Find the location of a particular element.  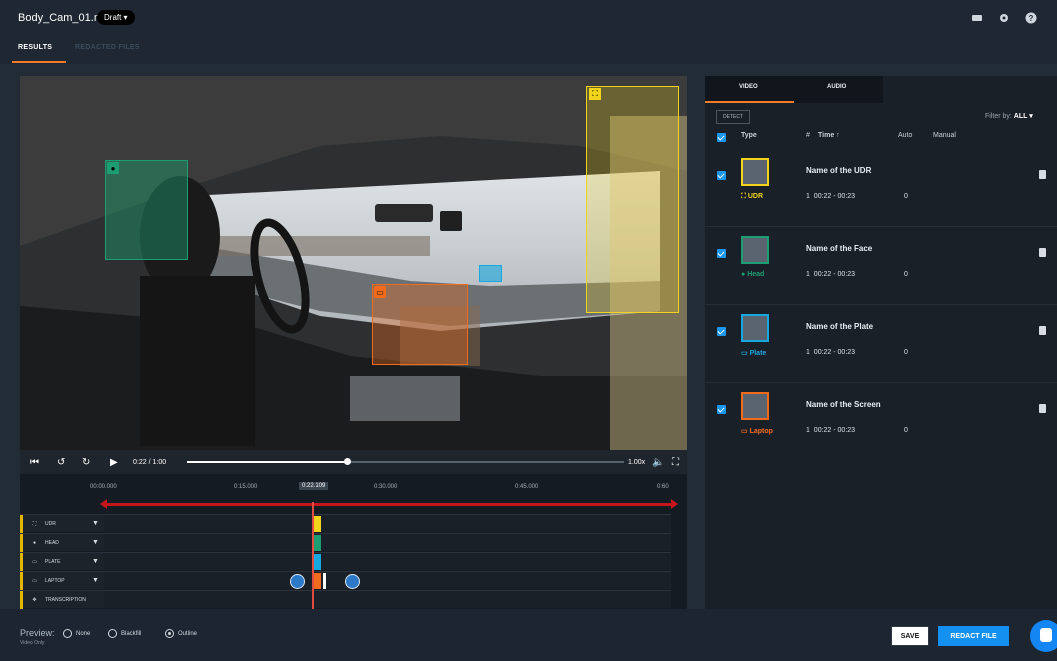

detection-type-label: Head is located at coordinates (756, 274).